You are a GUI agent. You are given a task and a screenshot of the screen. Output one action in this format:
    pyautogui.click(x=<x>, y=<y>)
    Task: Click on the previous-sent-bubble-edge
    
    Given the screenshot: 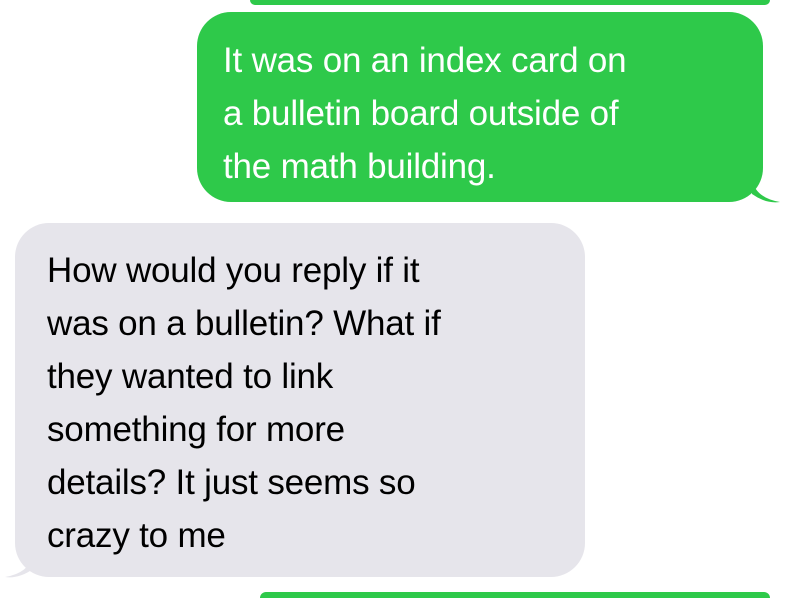 What is the action you would take?
    pyautogui.click(x=510, y=2)
    